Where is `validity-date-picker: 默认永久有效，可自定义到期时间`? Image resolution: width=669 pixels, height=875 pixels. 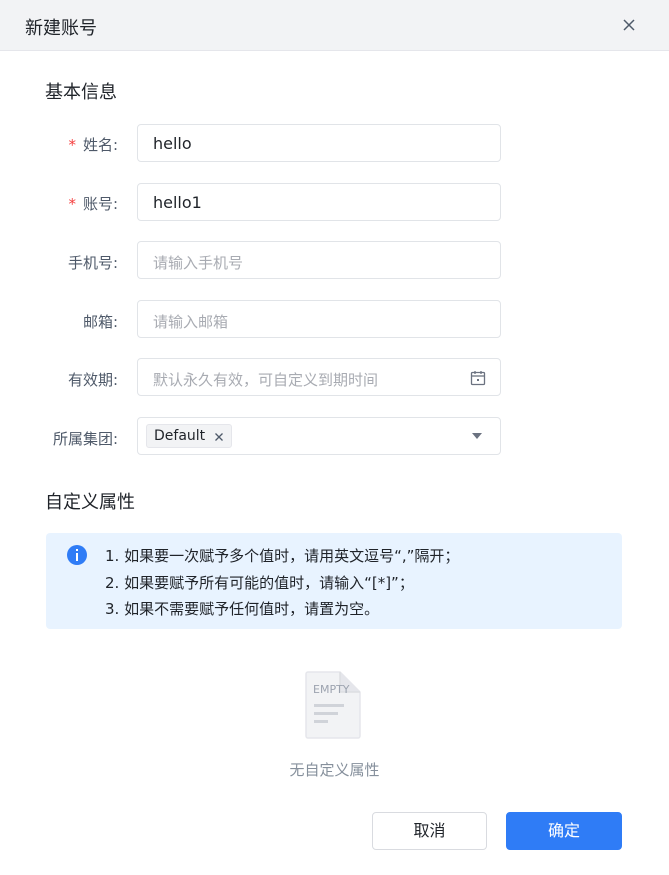 validity-date-picker: 默认永久有效，可自定义到期时间 is located at coordinates (319, 377).